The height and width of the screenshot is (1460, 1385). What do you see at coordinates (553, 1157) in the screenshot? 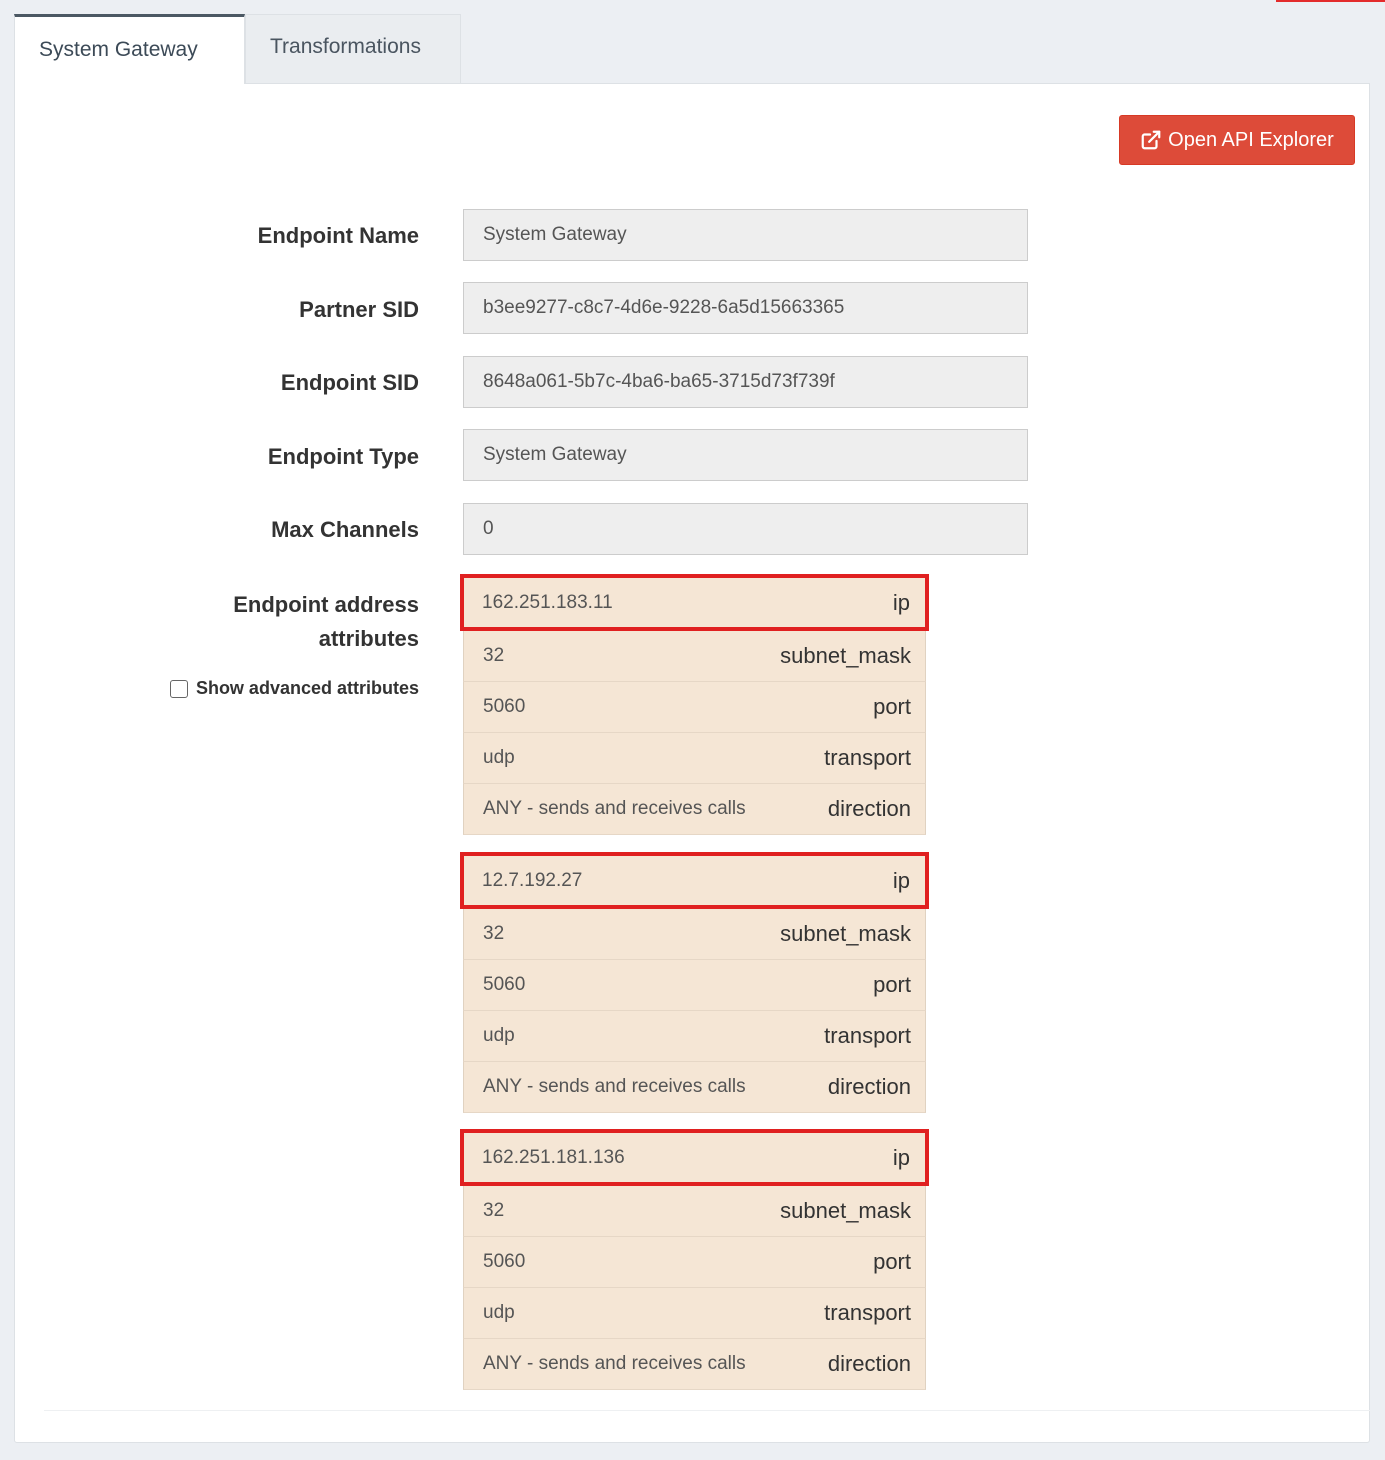
I see `attr-value: 162.251.181.136` at bounding box center [553, 1157].